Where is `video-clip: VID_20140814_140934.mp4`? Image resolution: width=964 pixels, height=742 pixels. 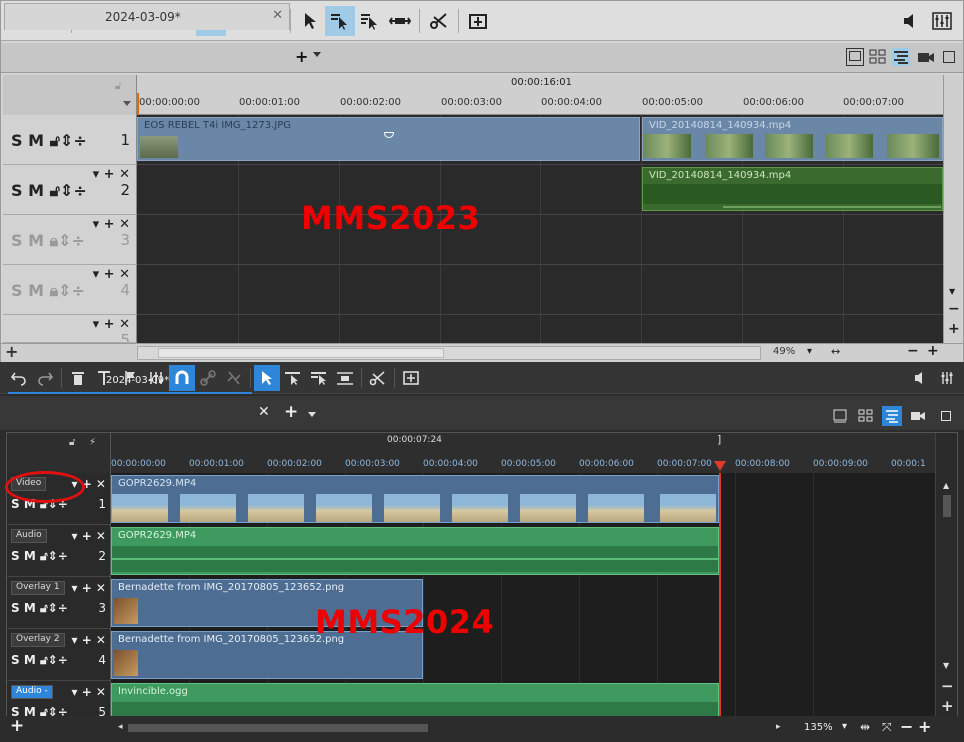
video-clip: VID_20140814_140934.mp4 is located at coordinates (792, 139).